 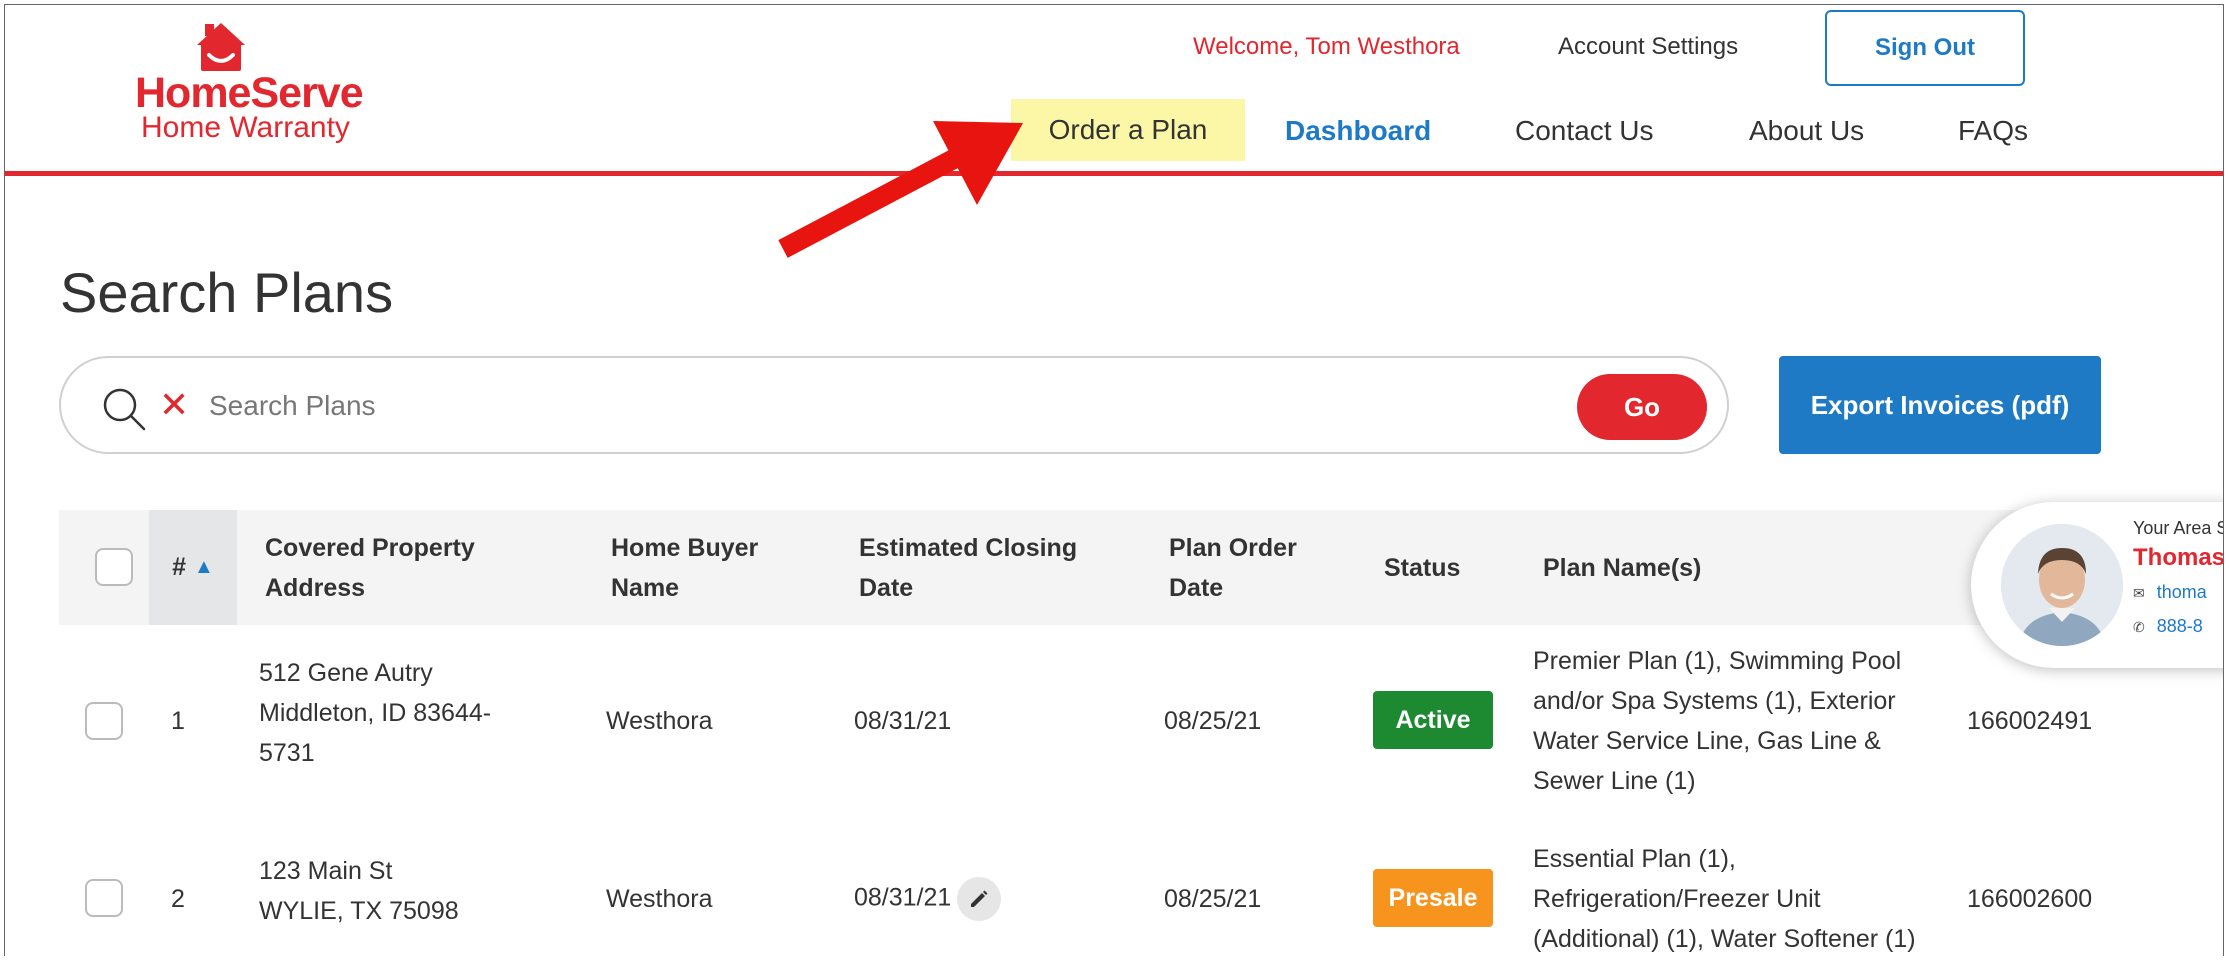 I want to click on column-header-order-date: Plan Order Date, so click(x=1233, y=568).